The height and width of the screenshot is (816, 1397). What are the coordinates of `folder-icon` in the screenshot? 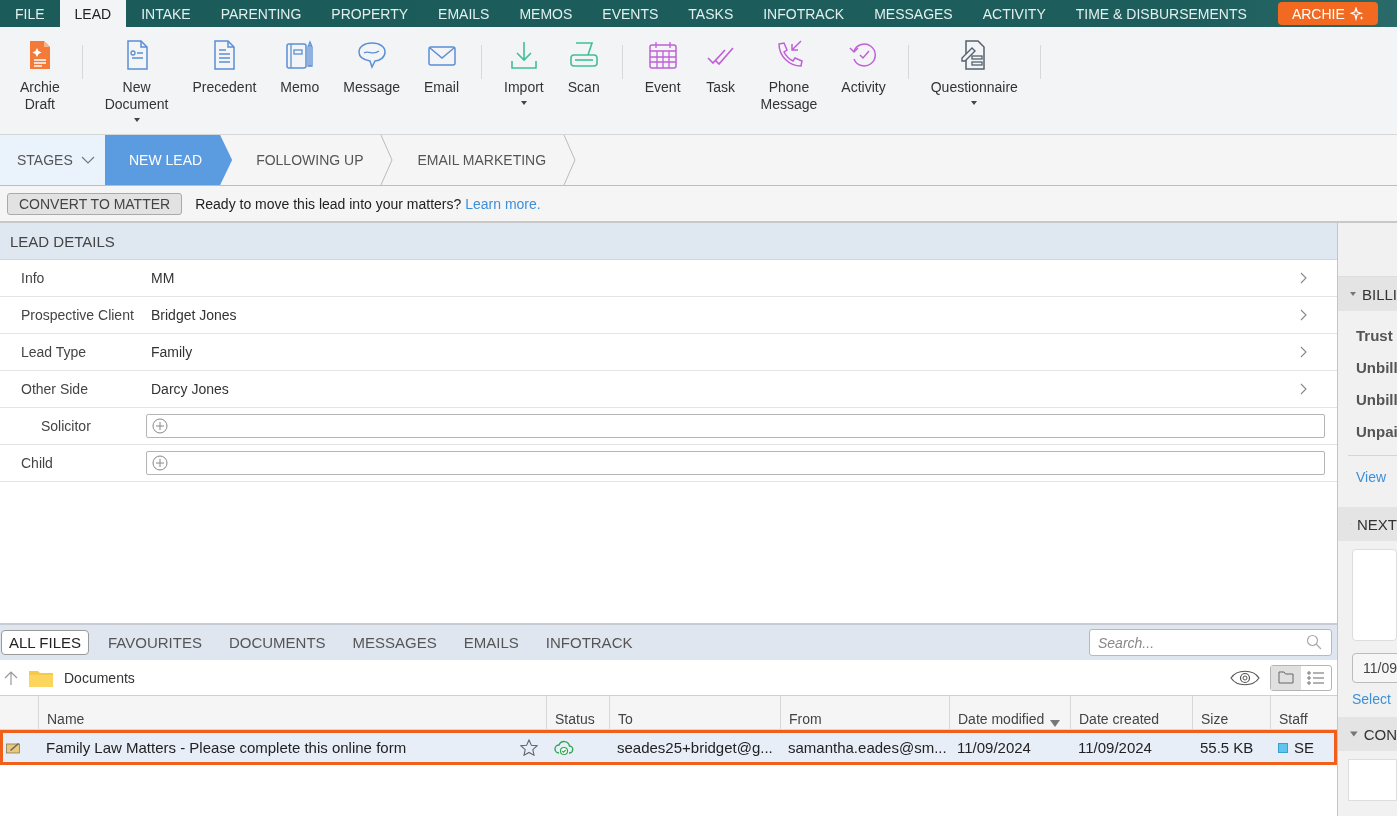 It's located at (1286, 677).